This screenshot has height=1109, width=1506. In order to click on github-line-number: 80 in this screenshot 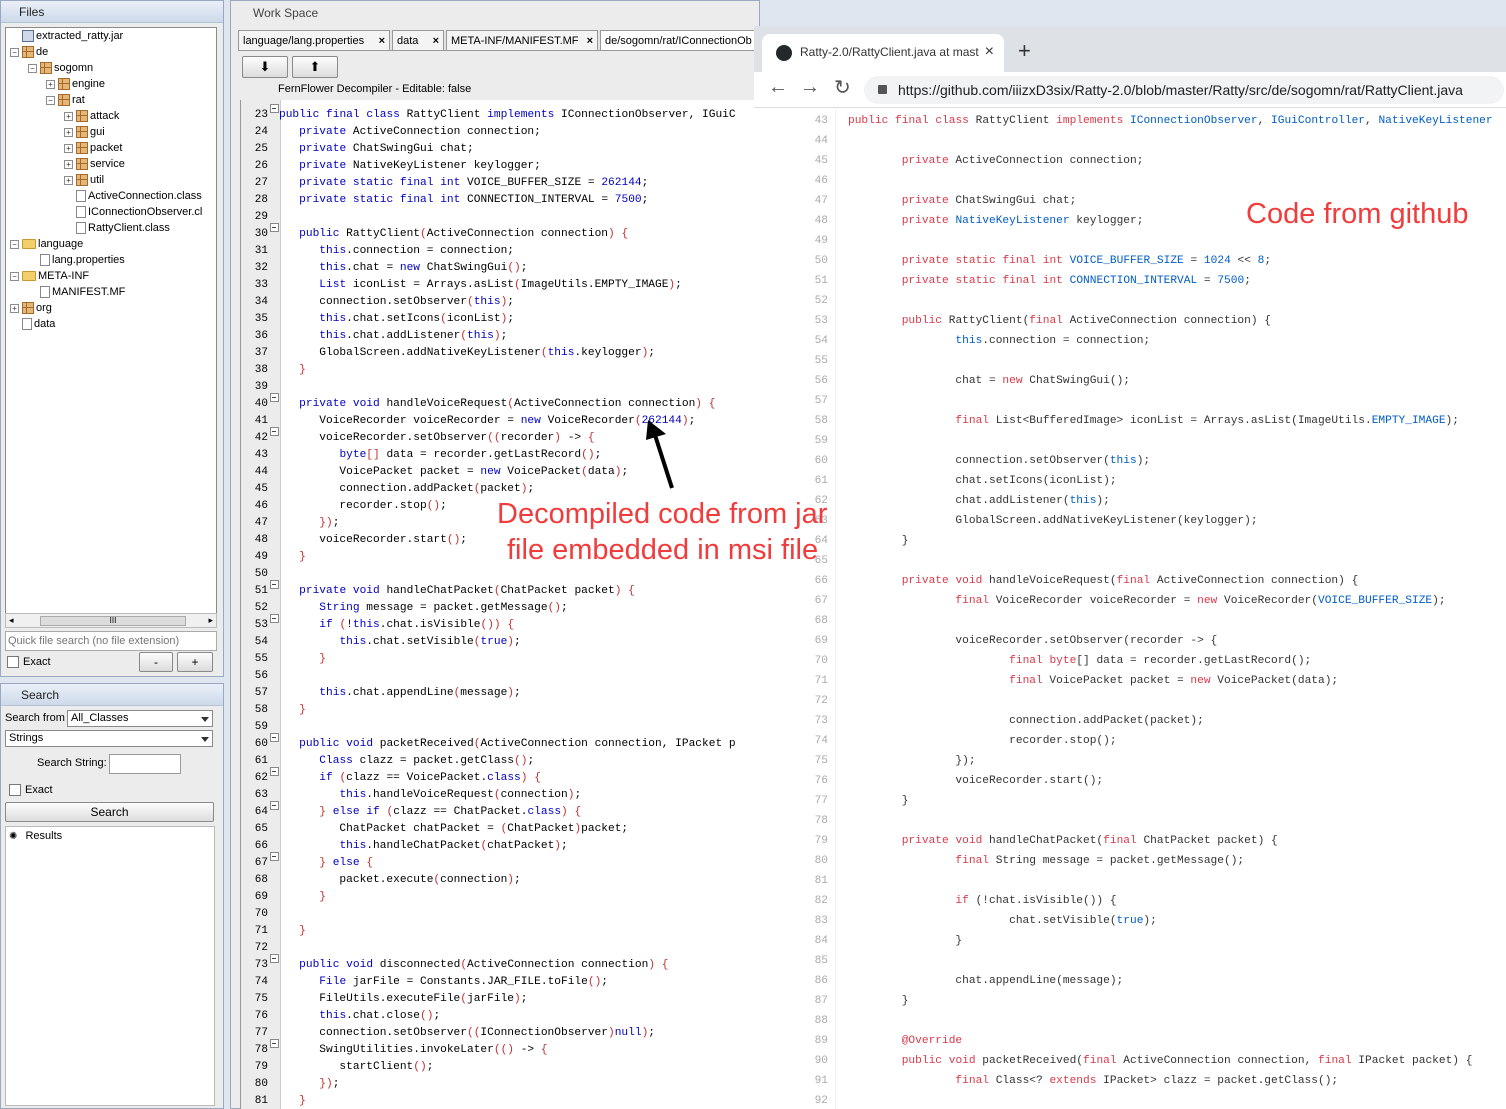, I will do `click(801, 861)`.